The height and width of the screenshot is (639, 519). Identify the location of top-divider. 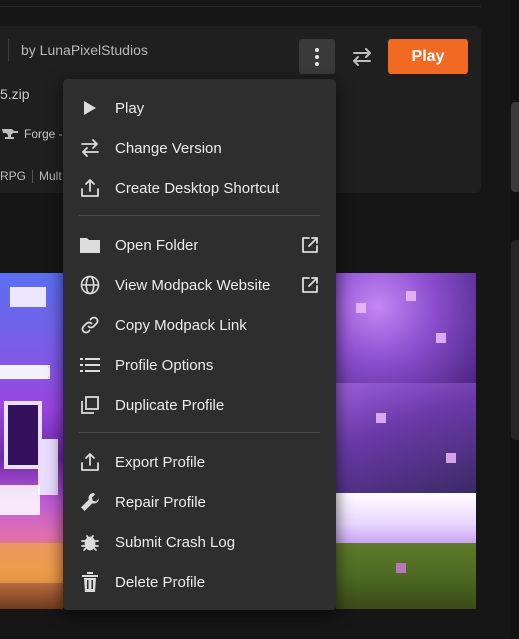
(240, 6).